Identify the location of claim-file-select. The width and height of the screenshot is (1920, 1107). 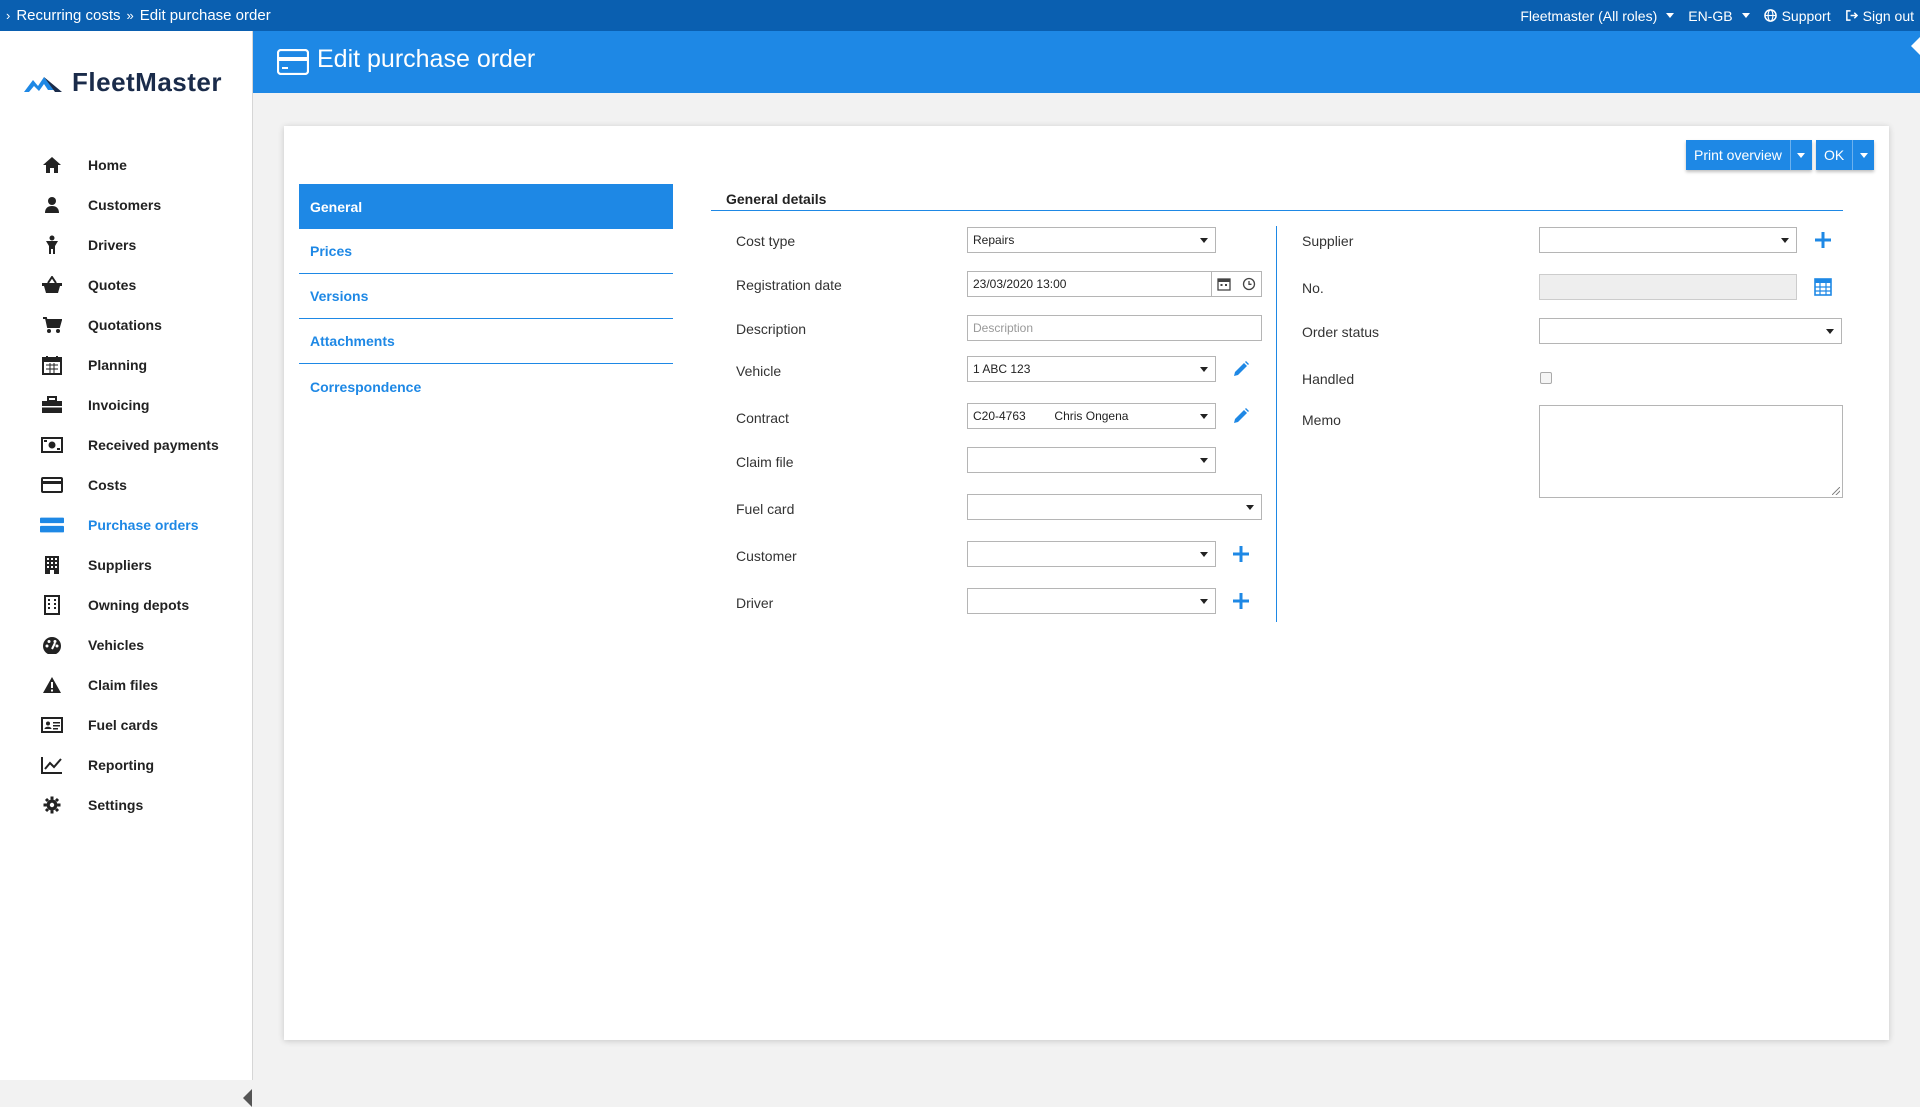
(1091, 460).